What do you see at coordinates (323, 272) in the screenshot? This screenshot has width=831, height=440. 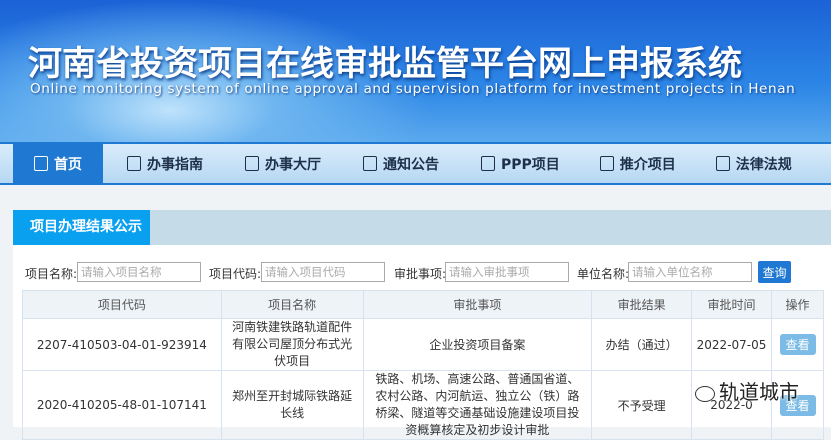 I see `project-code-input` at bounding box center [323, 272].